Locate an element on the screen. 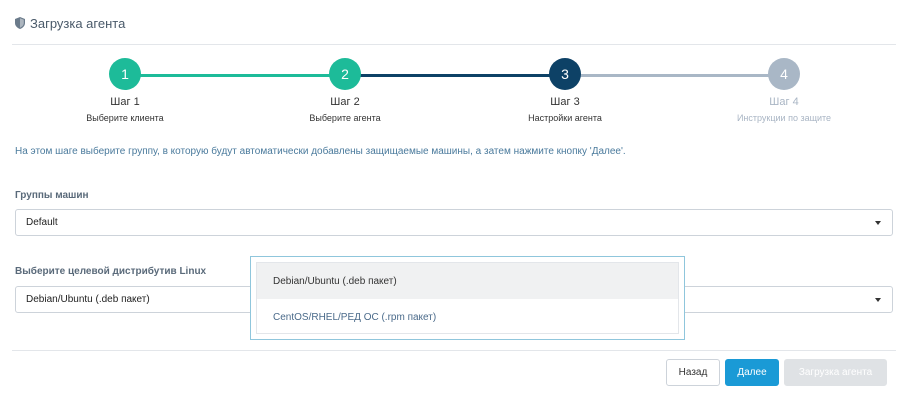 This screenshot has width=905, height=401. page-header: Загрузка агента is located at coordinates (70, 23).